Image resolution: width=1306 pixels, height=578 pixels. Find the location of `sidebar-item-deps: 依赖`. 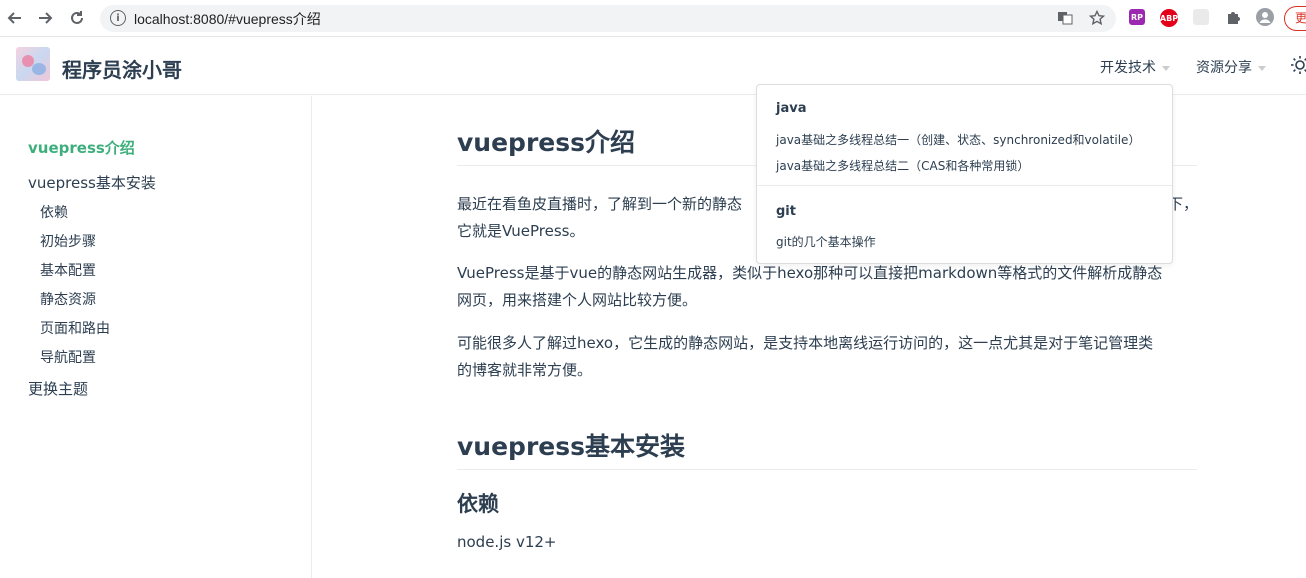

sidebar-item-deps: 依赖 is located at coordinates (54, 212).